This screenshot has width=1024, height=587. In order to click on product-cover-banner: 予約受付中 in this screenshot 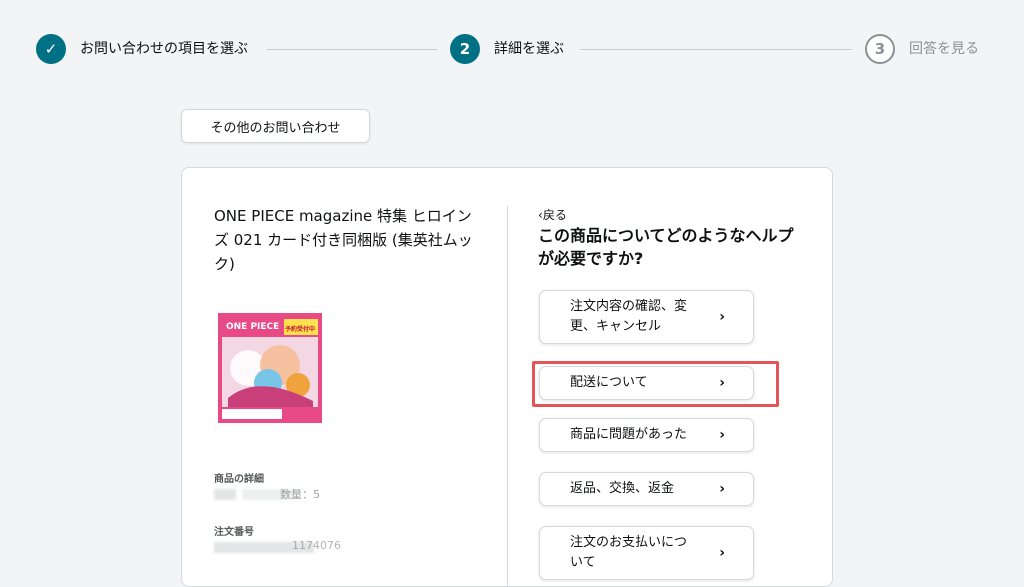, I will do `click(300, 329)`.